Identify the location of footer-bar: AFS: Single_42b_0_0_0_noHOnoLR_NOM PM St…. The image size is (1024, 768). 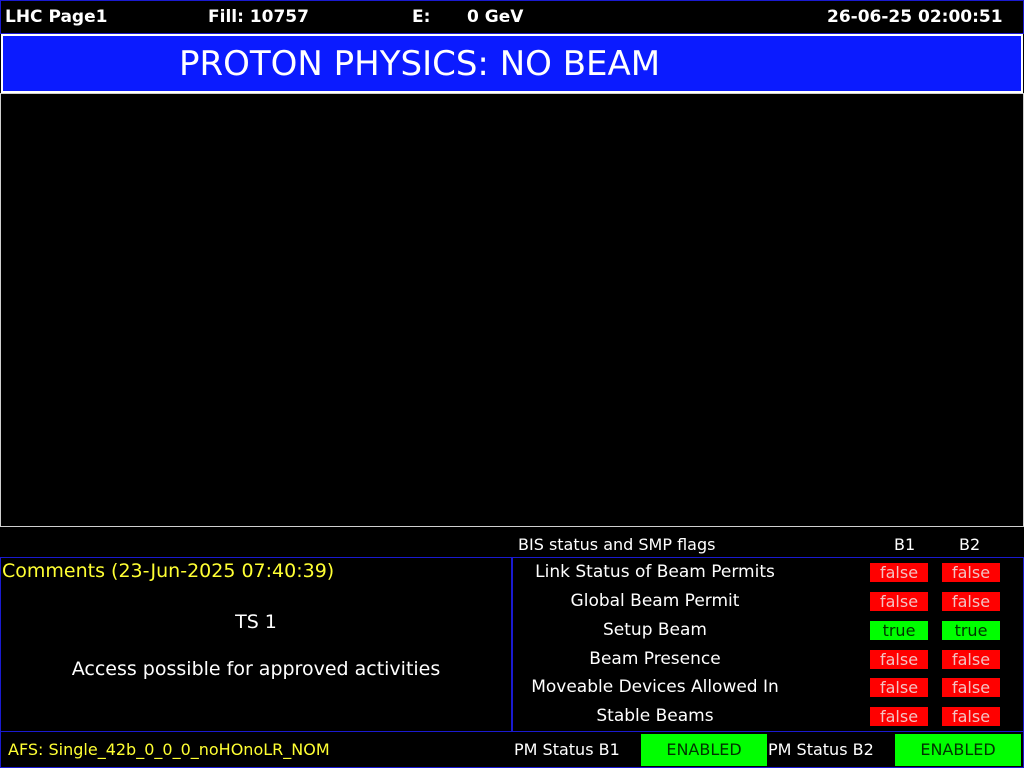
(512, 749).